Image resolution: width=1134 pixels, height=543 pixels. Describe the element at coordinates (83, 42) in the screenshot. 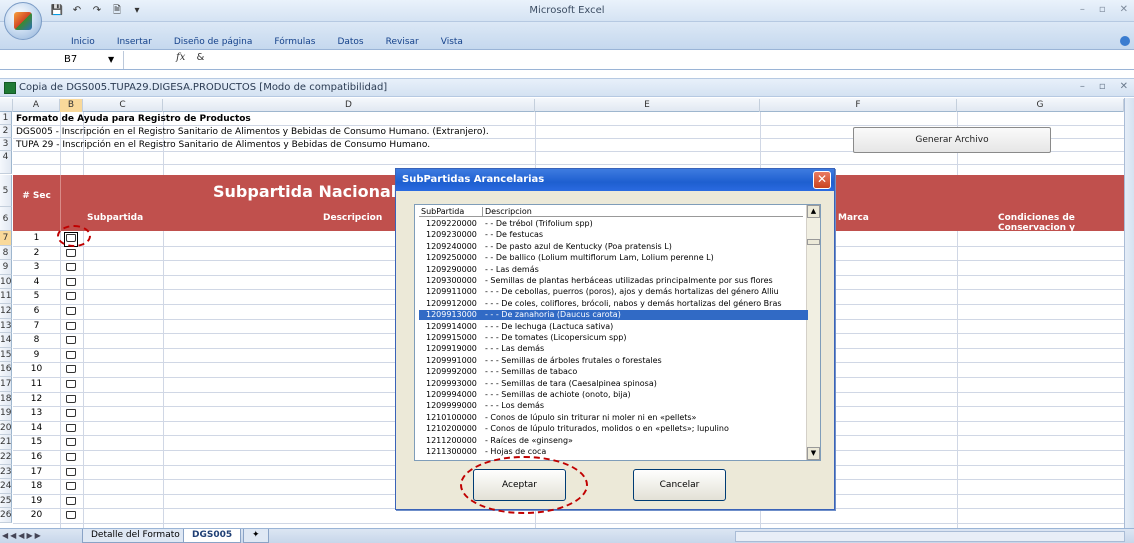

I see `tab-inicio: Inicio` at that location.